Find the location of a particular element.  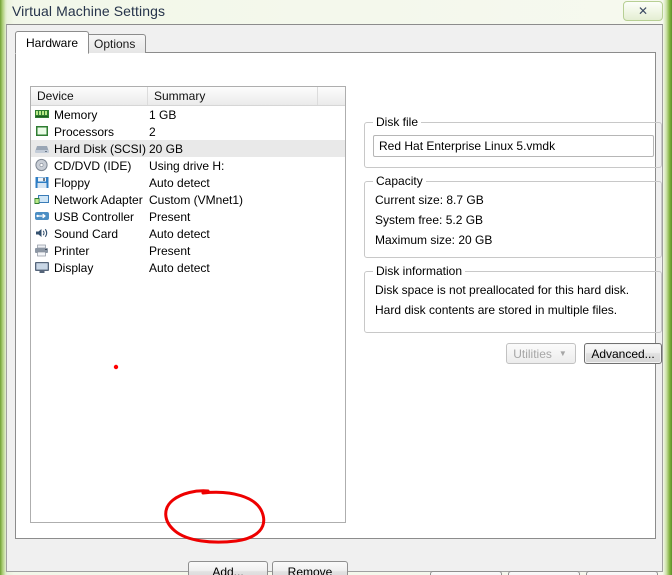

close-button: ✕ is located at coordinates (643, 11).